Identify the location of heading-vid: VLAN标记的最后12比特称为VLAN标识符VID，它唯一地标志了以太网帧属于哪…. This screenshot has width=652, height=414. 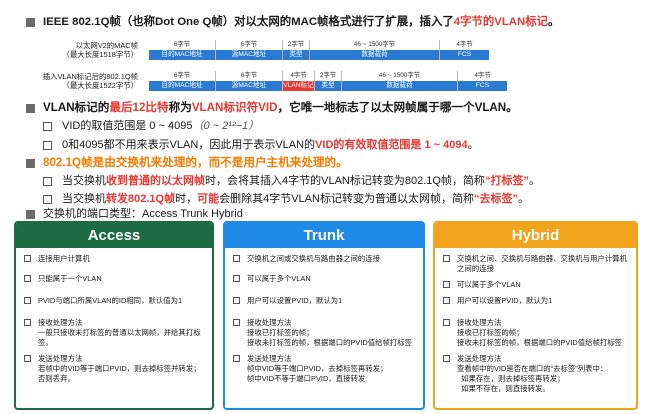
(280, 107).